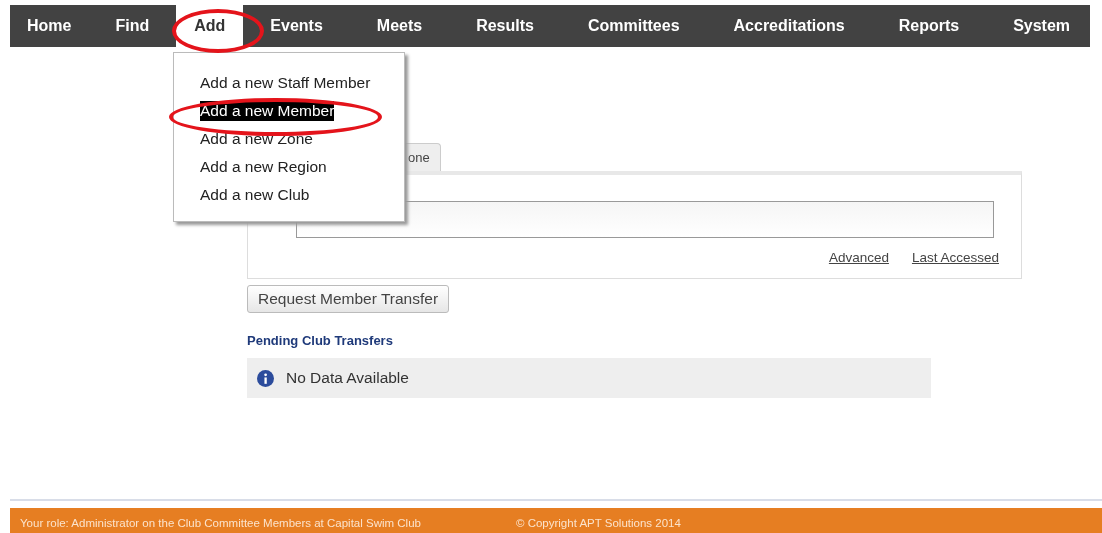 This screenshot has height=533, width=1102. I want to click on nav-tab: Committees, so click(633, 26).